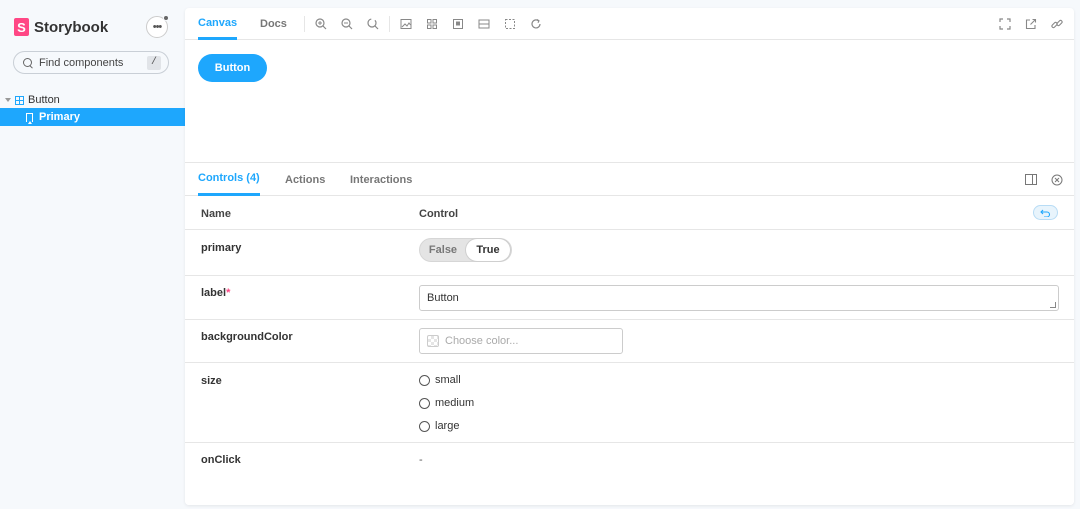 This screenshot has width=1080, height=509. What do you see at coordinates (221, 460) in the screenshot?
I see `control-name: onClick` at bounding box center [221, 460].